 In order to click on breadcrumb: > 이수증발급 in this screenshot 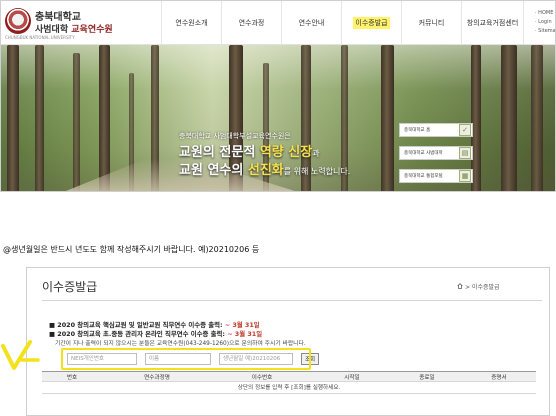, I will do `click(478, 286)`.